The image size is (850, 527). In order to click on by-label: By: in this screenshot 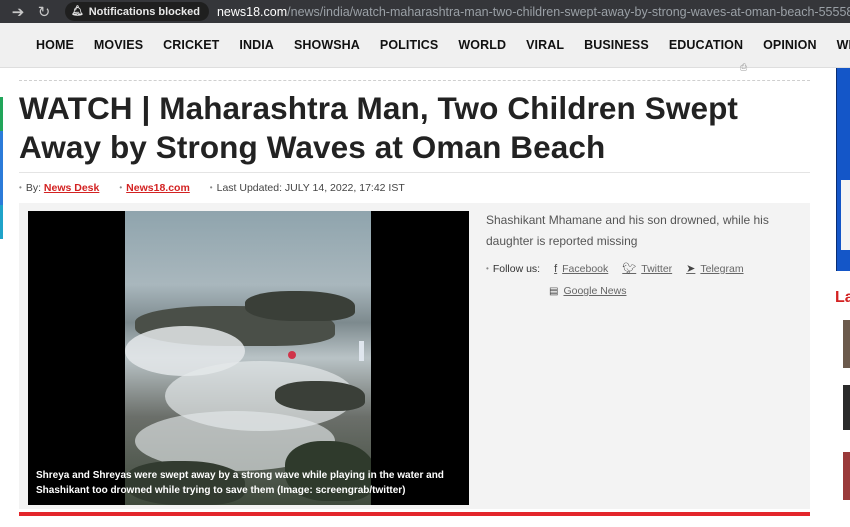, I will do `click(33, 187)`.